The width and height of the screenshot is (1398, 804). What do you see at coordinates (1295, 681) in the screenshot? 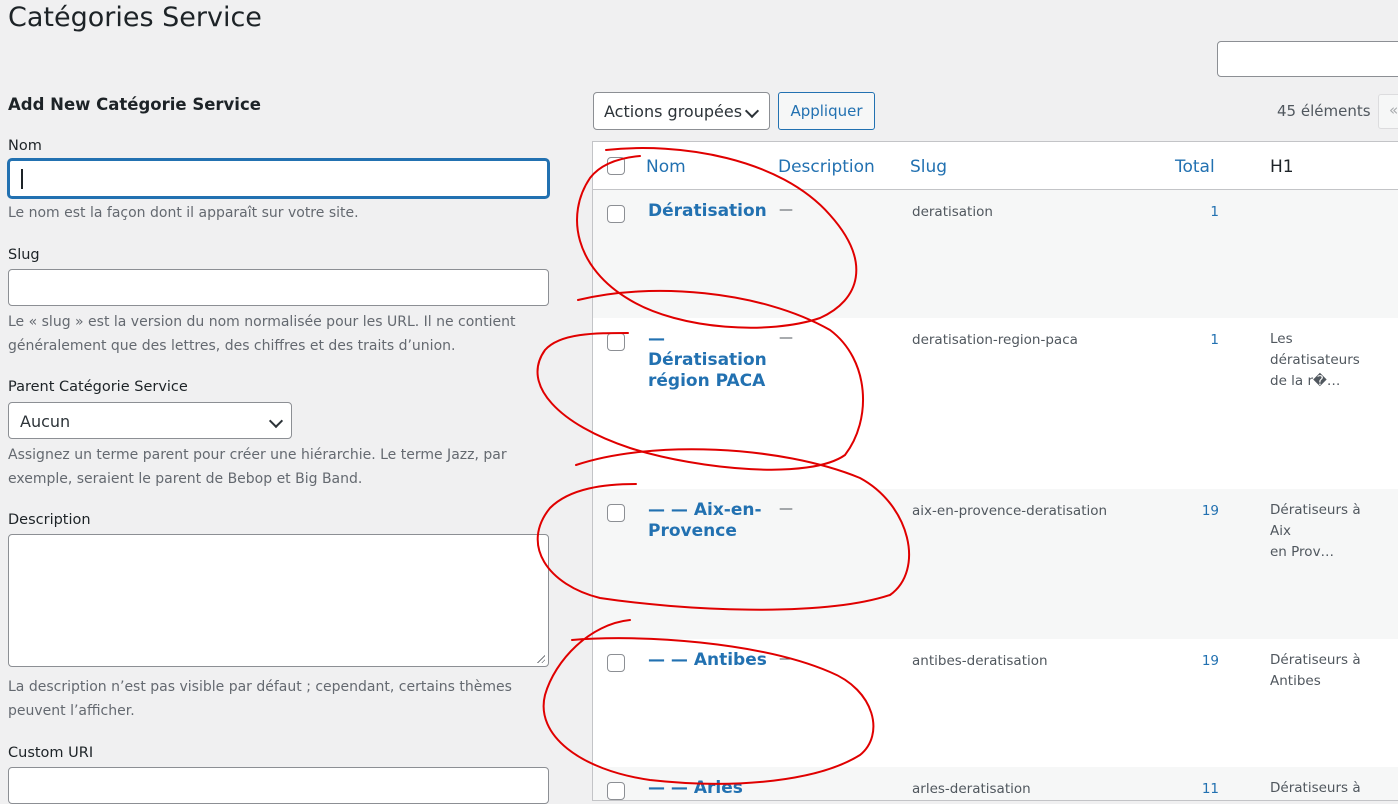
I see `term-h1-line: Antibes` at bounding box center [1295, 681].